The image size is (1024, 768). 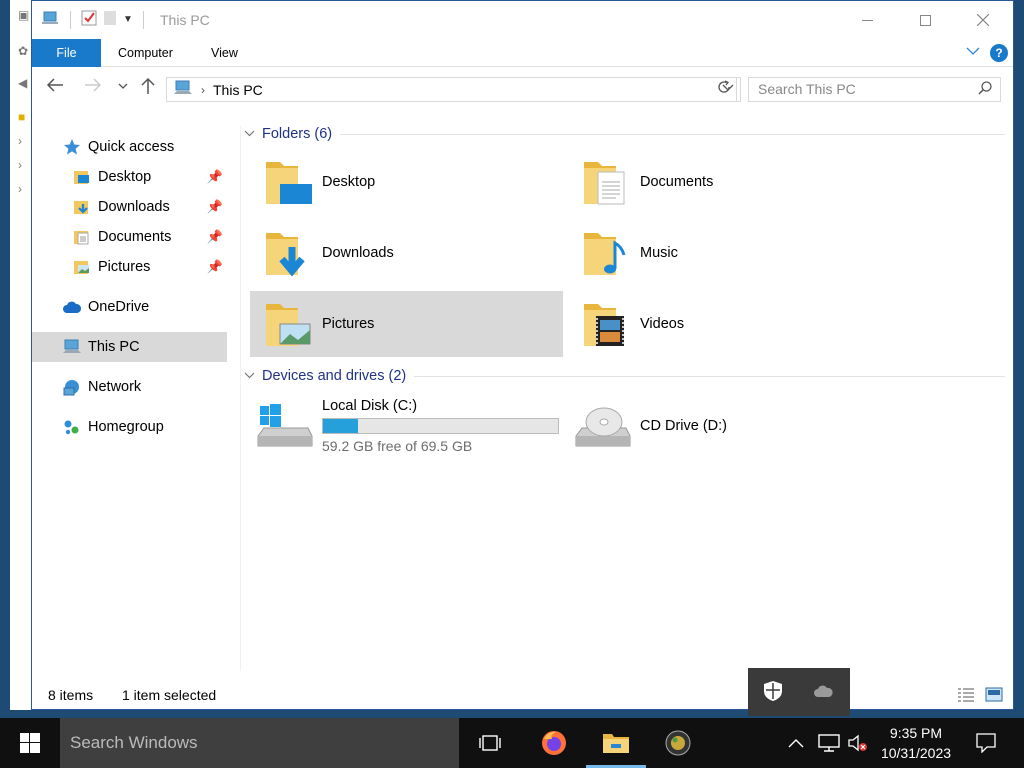 What do you see at coordinates (677, 182) in the screenshot?
I see `folder-name: Documents` at bounding box center [677, 182].